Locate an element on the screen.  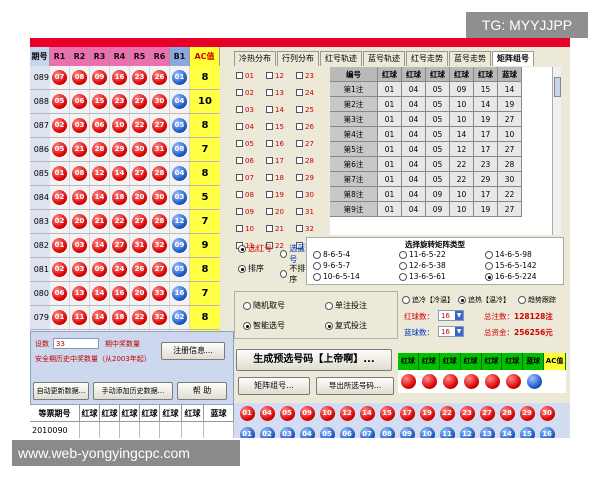
pool-blue-ball: 10 is located at coordinates (427, 432).